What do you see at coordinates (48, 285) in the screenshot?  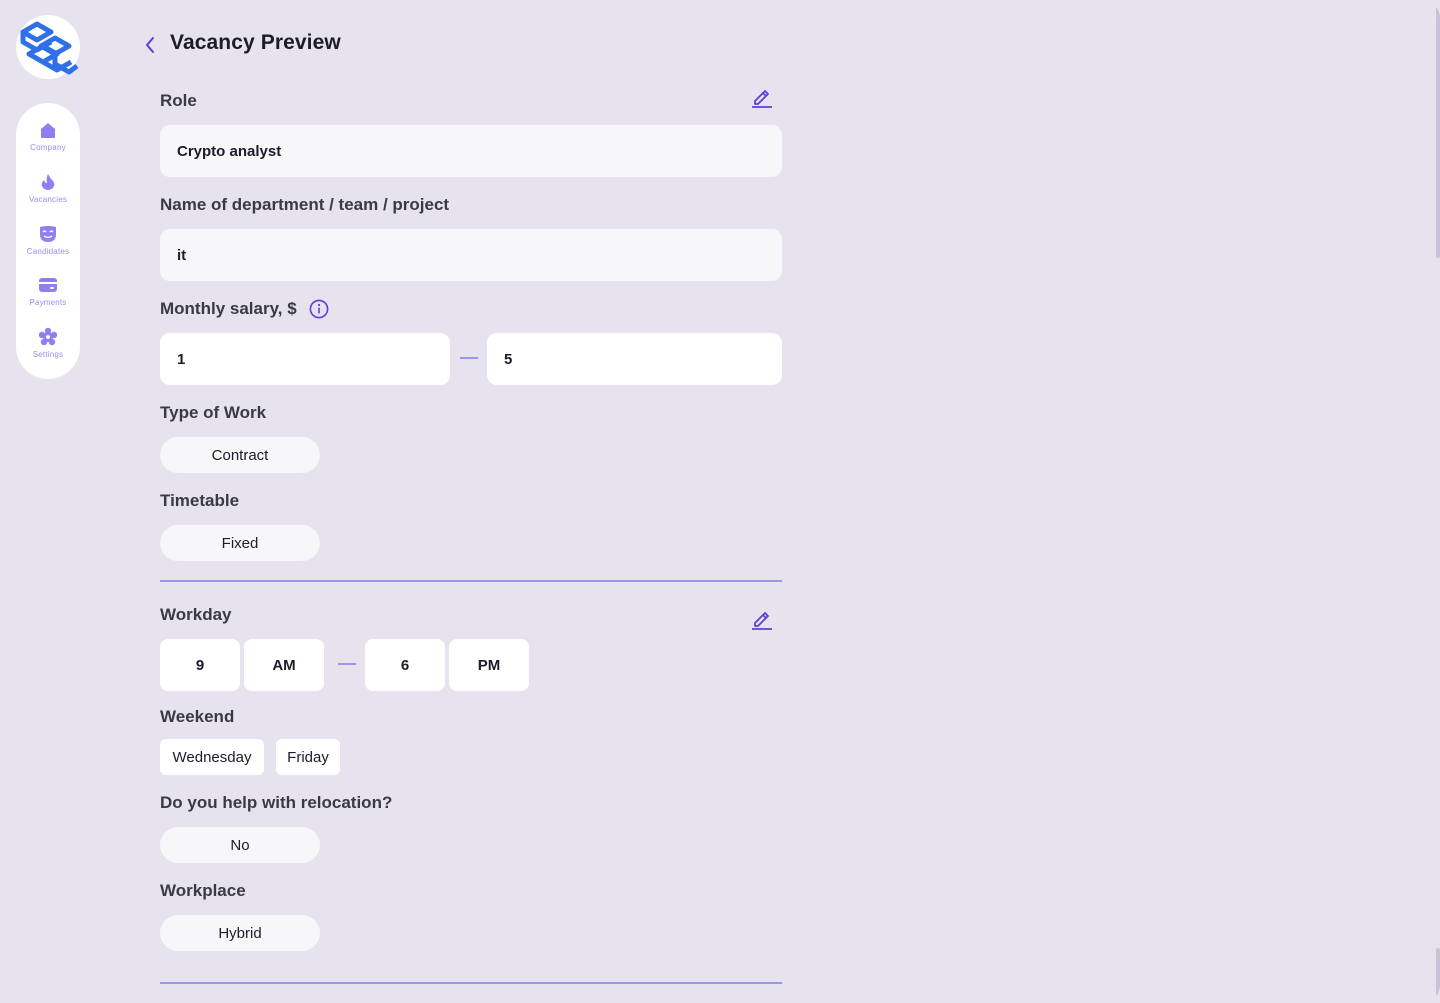 I see `card-icon` at bounding box center [48, 285].